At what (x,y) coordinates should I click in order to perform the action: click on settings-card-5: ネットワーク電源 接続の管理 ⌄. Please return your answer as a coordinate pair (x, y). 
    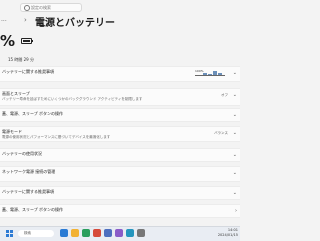
    Looking at the image, I should click on (120, 174).